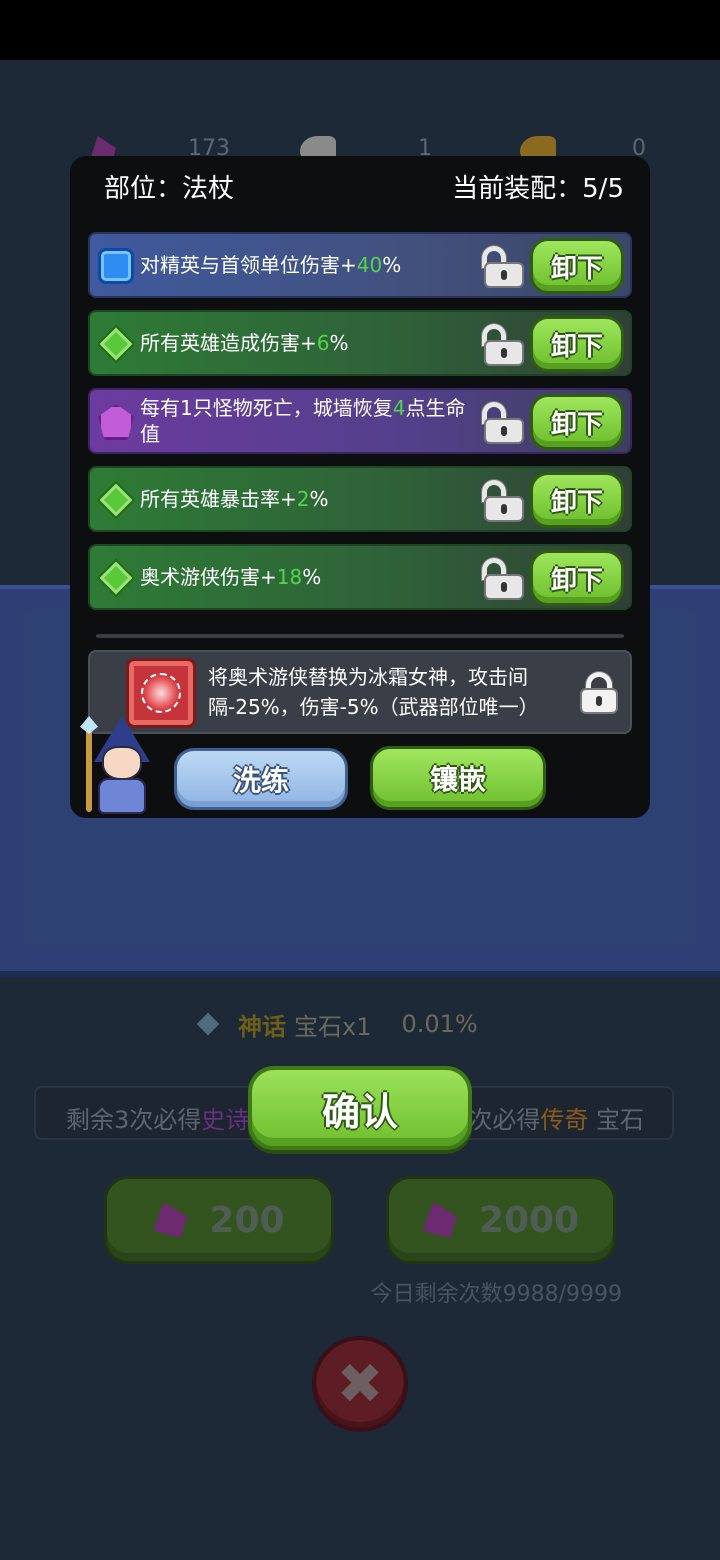 This screenshot has width=720, height=1560. What do you see at coordinates (116, 422) in the screenshot?
I see `purple-gem-icon` at bounding box center [116, 422].